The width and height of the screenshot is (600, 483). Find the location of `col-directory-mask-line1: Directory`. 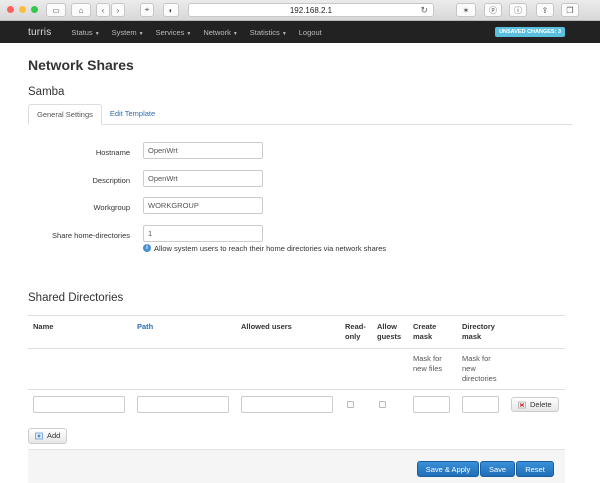

col-directory-mask-line1: Directory is located at coordinates (478, 326).